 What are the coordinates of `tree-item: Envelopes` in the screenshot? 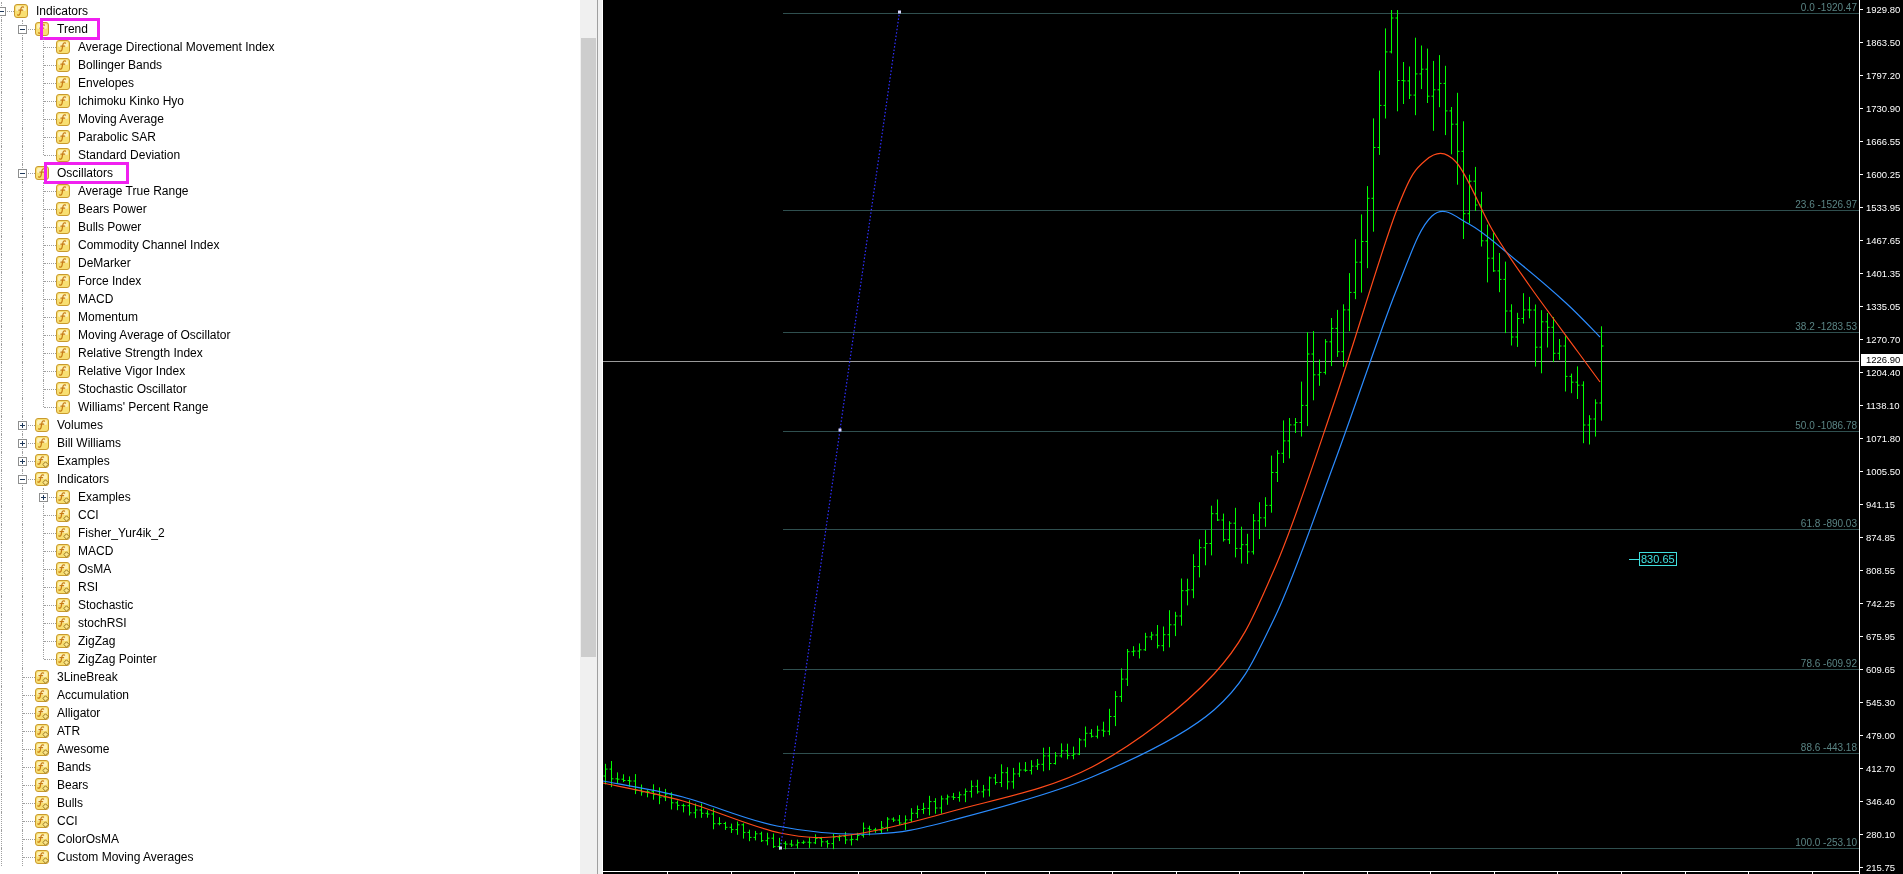 It's located at (106, 83).